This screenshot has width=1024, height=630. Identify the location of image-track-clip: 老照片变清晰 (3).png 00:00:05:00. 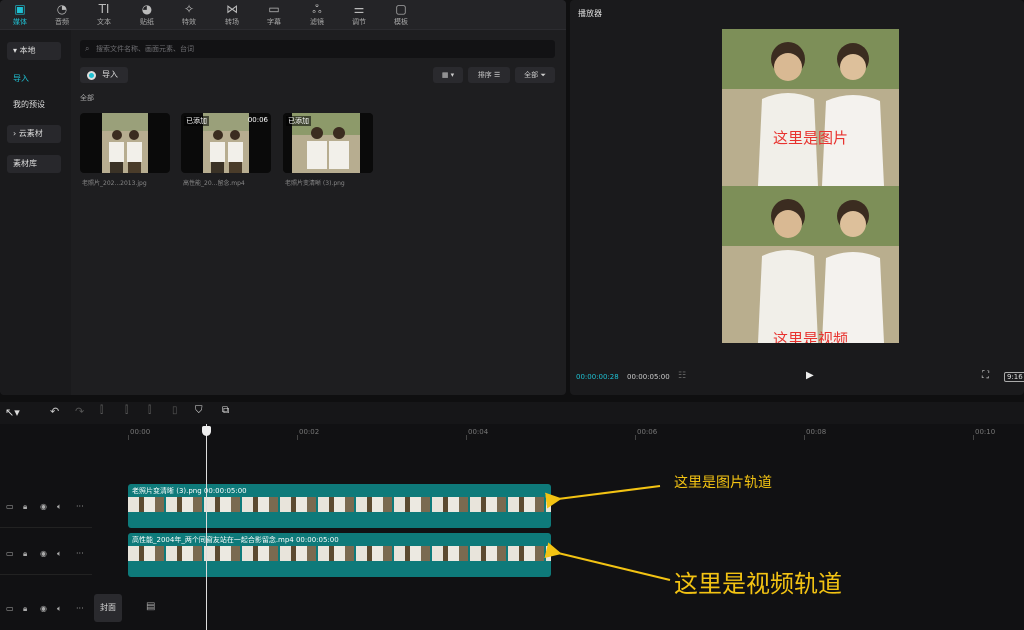
(339, 506).